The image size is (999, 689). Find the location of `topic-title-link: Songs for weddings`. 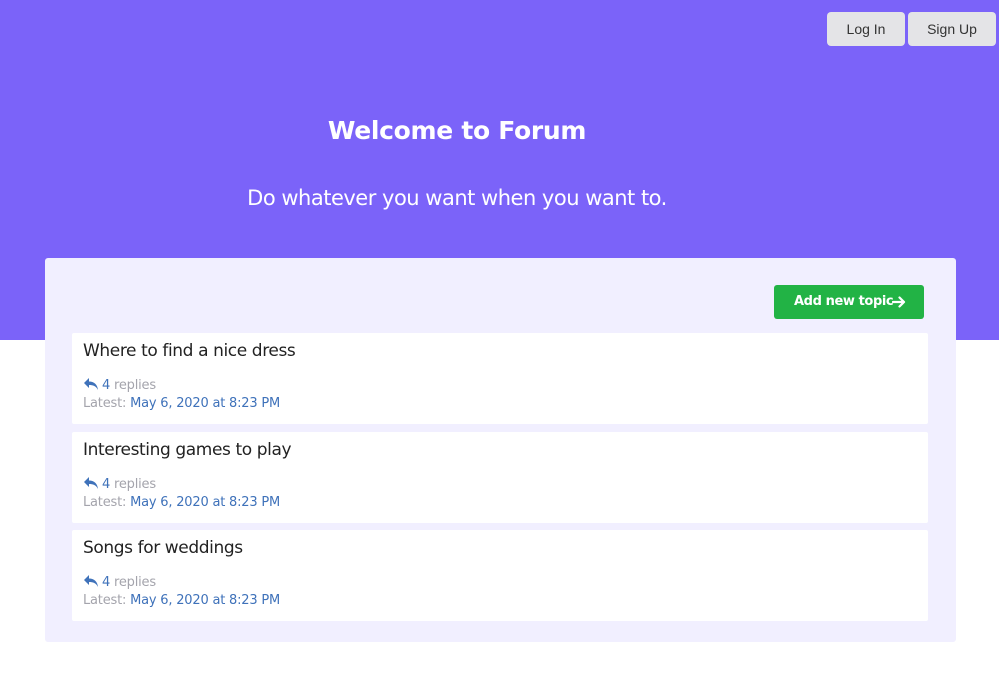

topic-title-link: Songs for weddings is located at coordinates (163, 548).